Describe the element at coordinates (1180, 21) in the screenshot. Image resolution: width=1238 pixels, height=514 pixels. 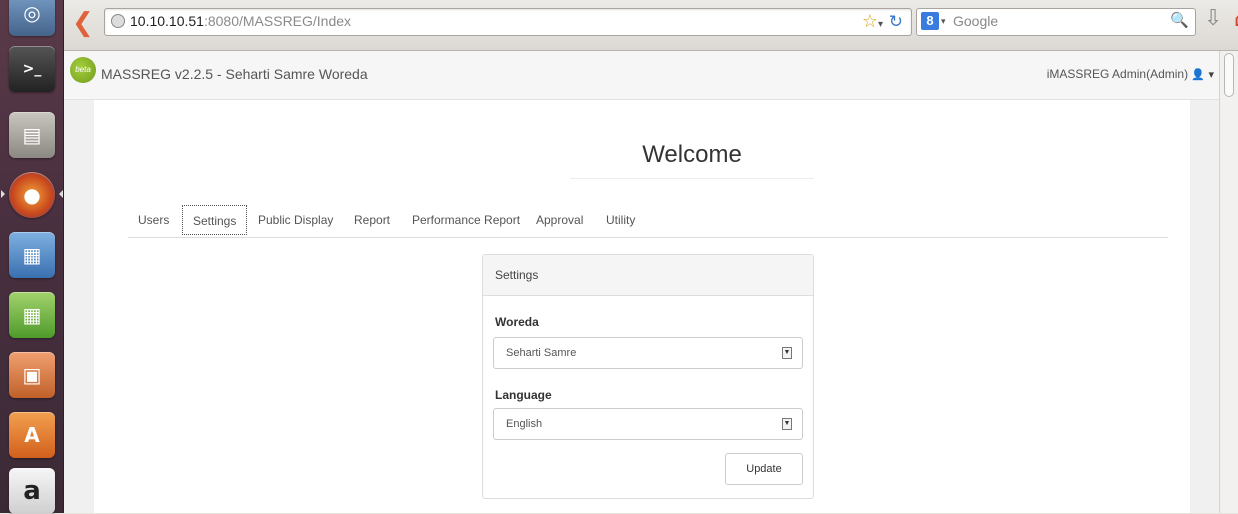
I see `search-icon: 🔍` at that location.